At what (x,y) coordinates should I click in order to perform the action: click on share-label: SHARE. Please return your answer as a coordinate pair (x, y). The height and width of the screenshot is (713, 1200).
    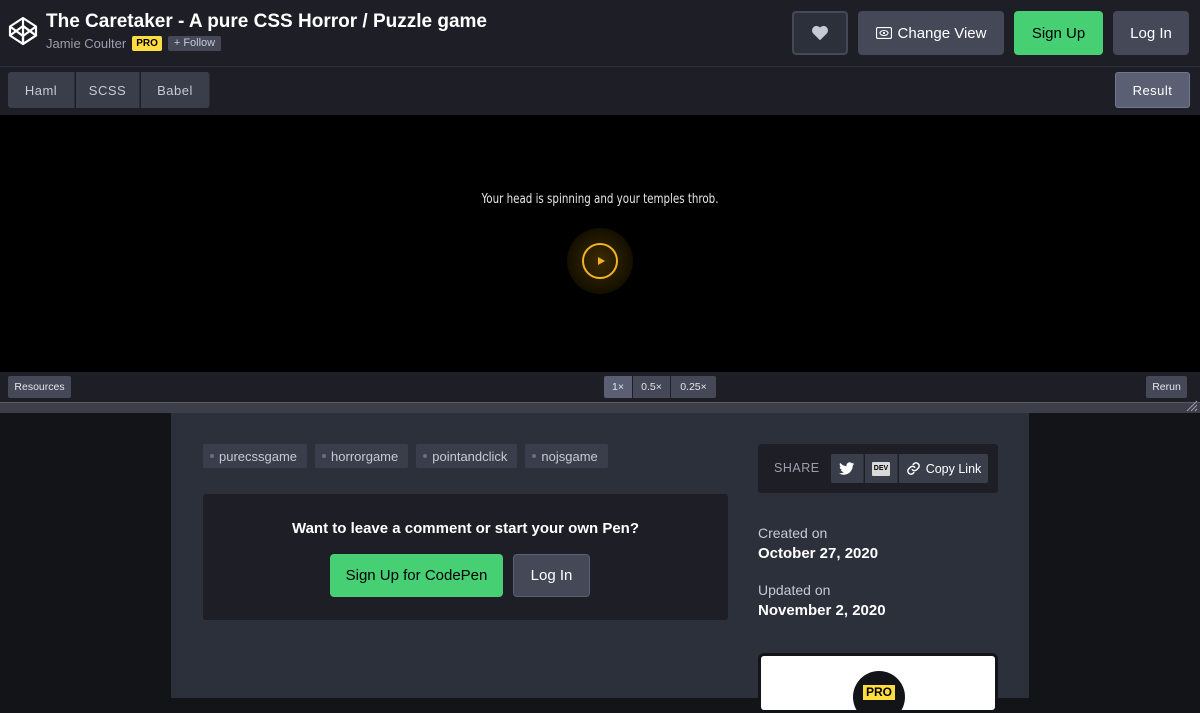
    Looking at the image, I should click on (797, 468).